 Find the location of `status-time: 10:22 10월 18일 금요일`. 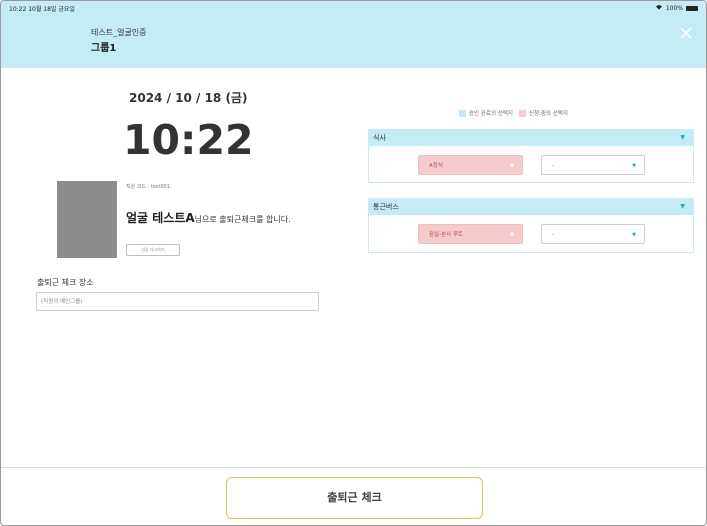

status-time: 10:22 10월 18일 금요일 is located at coordinates (42, 8).